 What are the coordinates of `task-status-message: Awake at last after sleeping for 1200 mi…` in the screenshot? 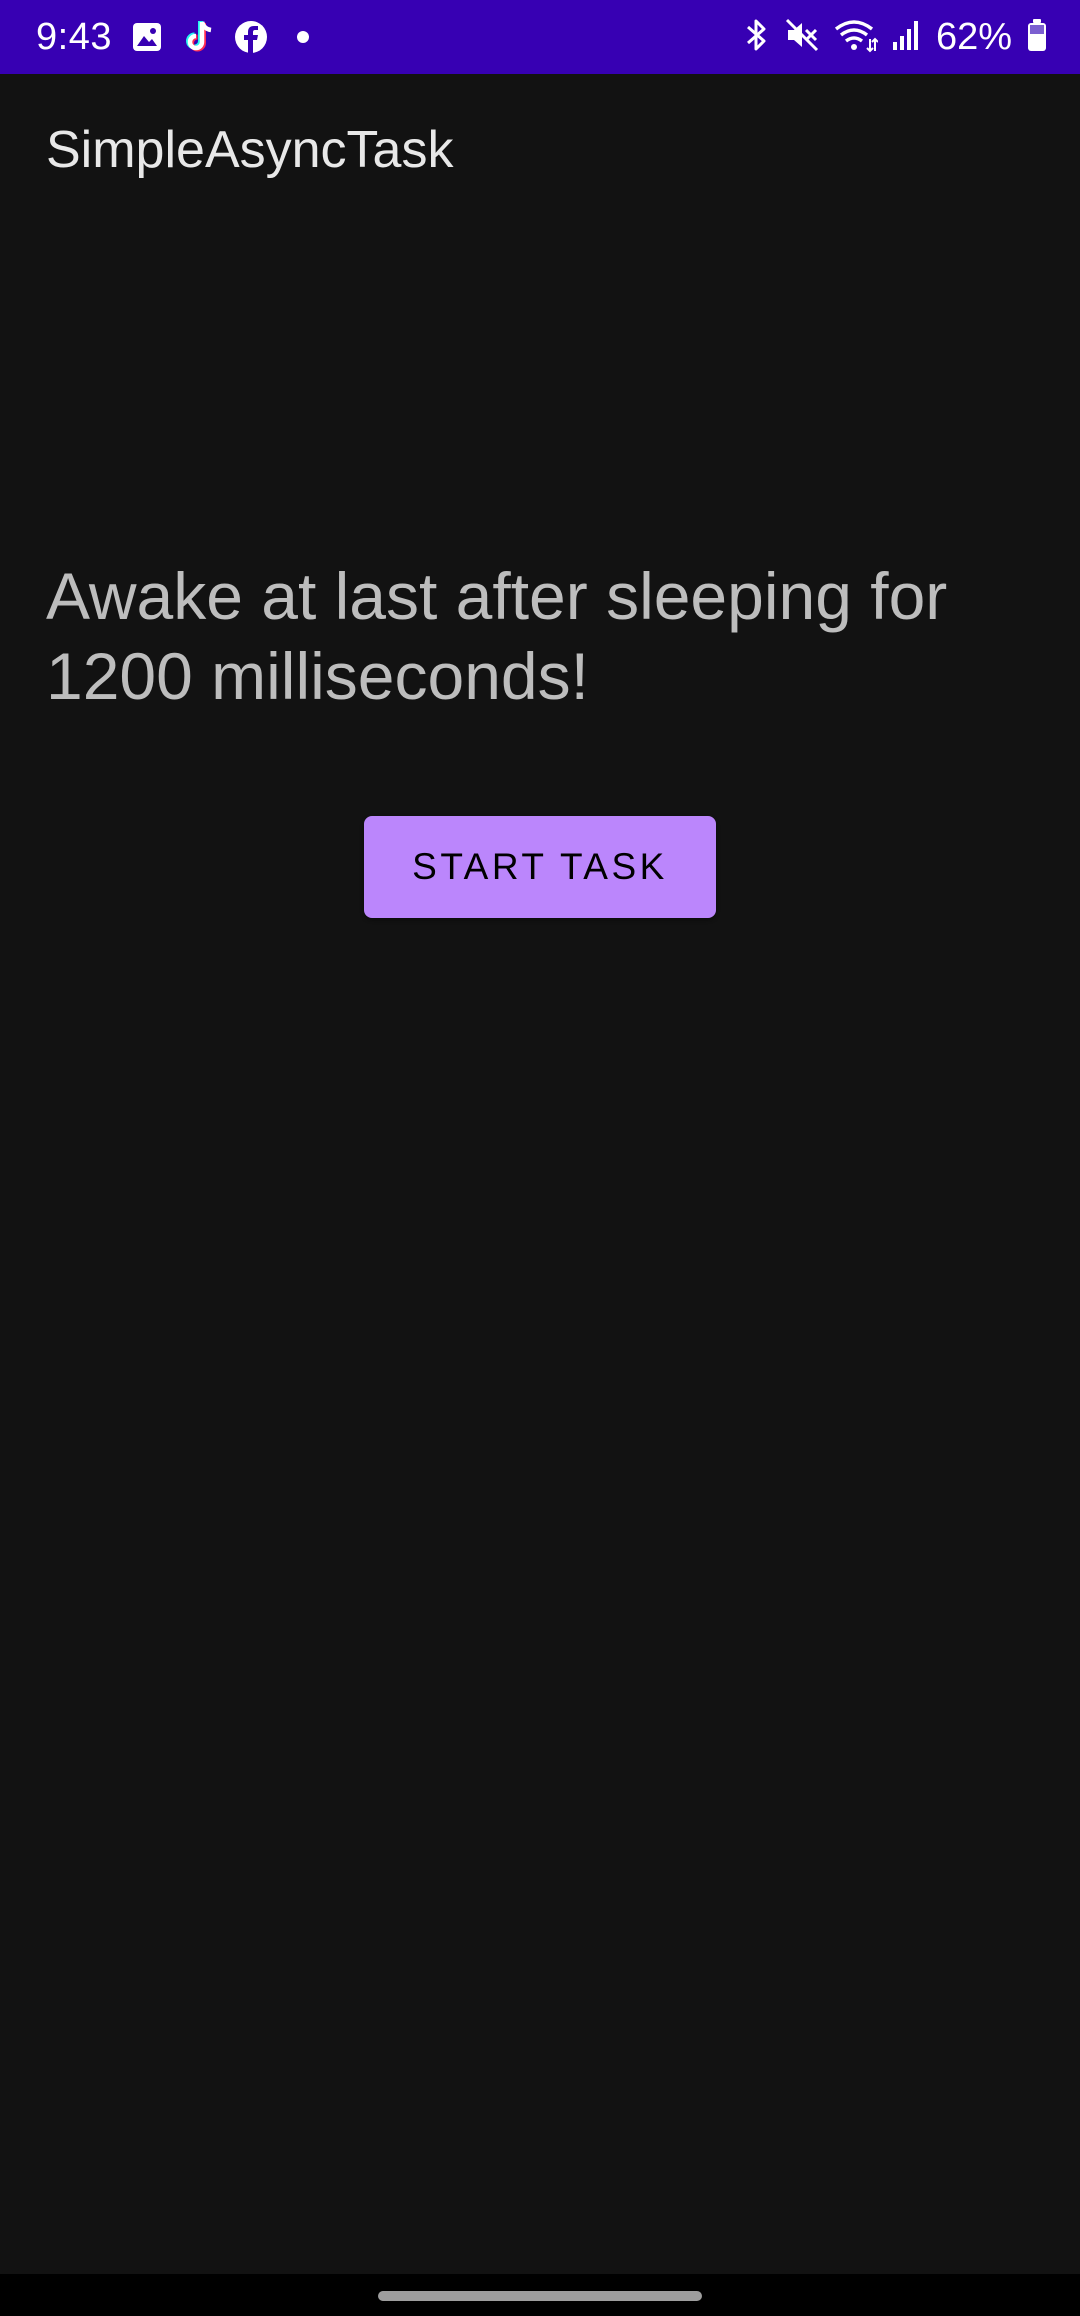 It's located at (497, 636).